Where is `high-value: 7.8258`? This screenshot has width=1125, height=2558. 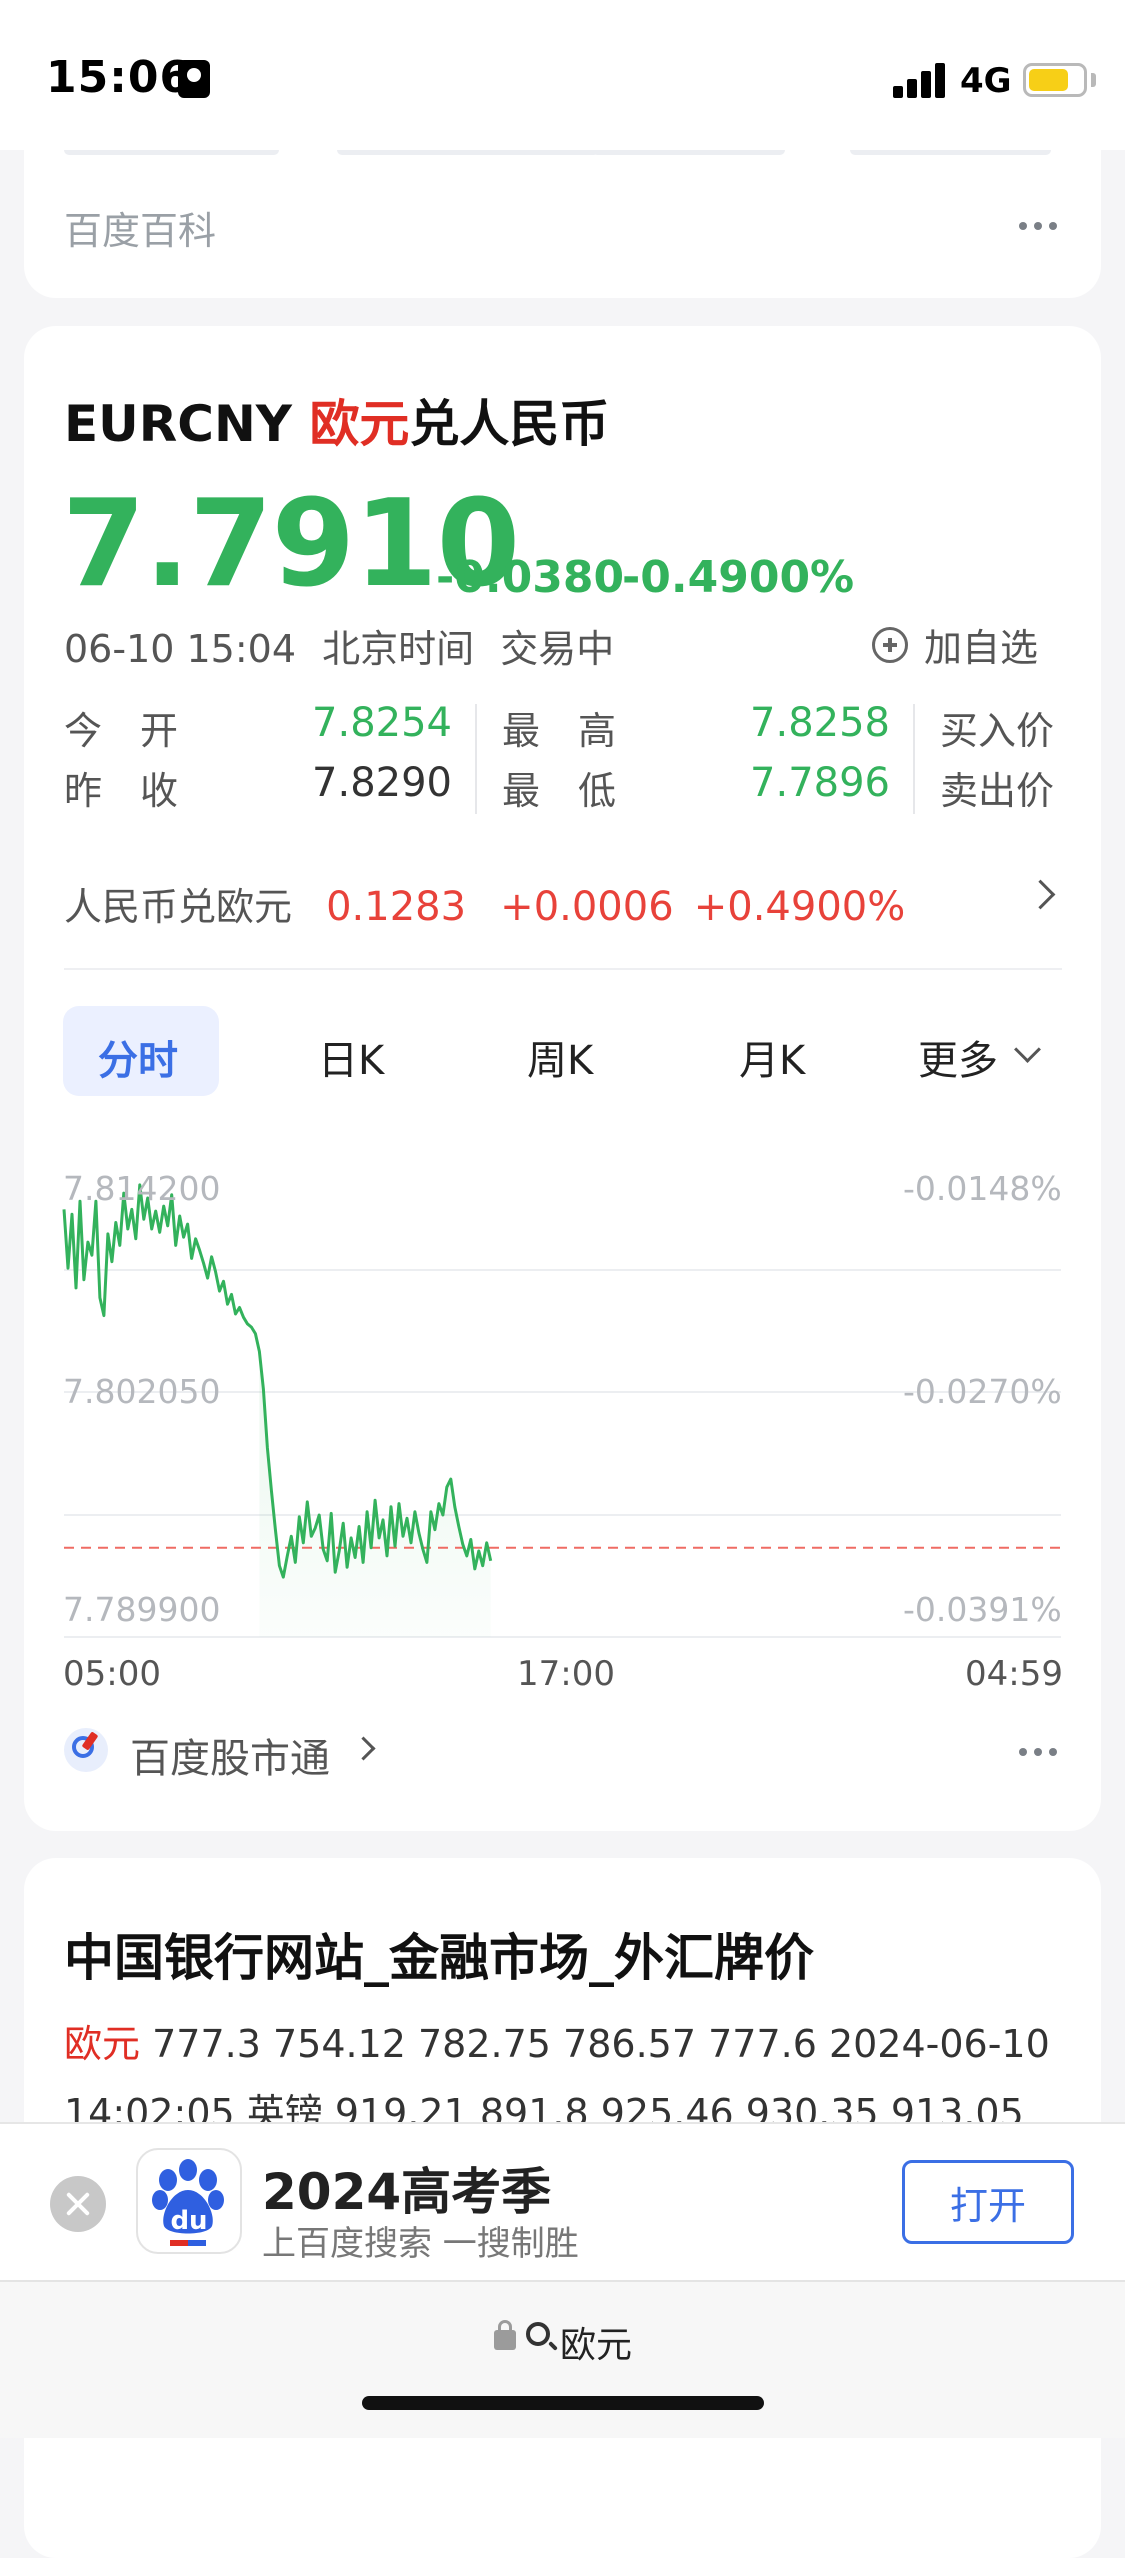 high-value: 7.8258 is located at coordinates (820, 723).